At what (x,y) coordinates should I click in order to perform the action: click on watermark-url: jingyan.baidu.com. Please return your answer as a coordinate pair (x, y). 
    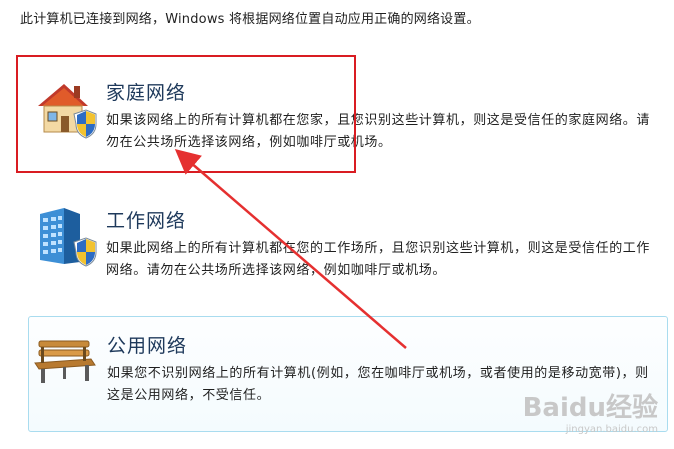
    Looking at the image, I should click on (611, 429).